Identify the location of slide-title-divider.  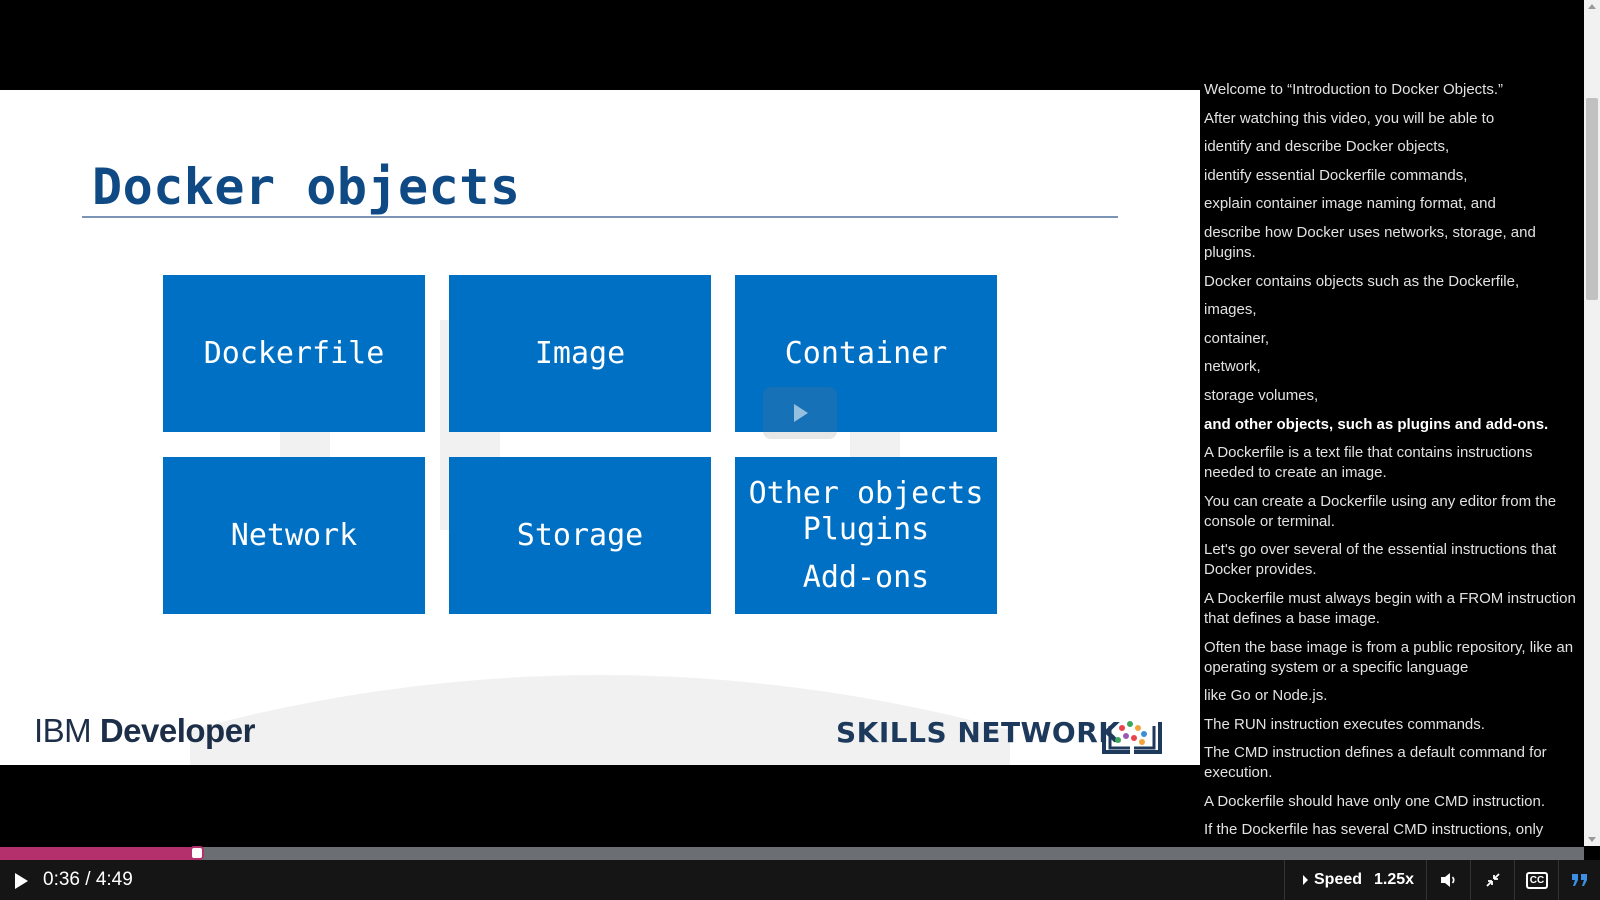
(600, 217).